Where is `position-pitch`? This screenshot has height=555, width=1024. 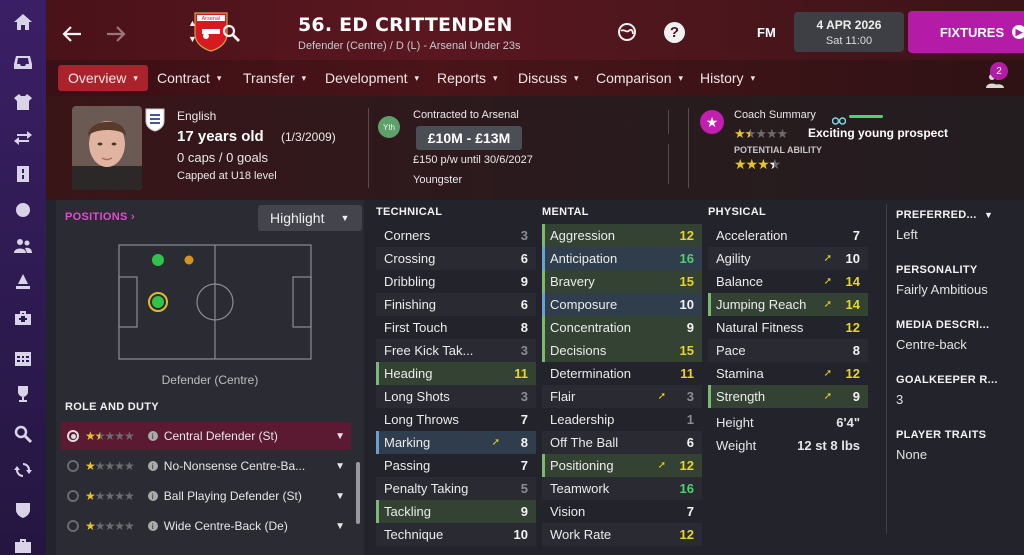 position-pitch is located at coordinates (215, 302).